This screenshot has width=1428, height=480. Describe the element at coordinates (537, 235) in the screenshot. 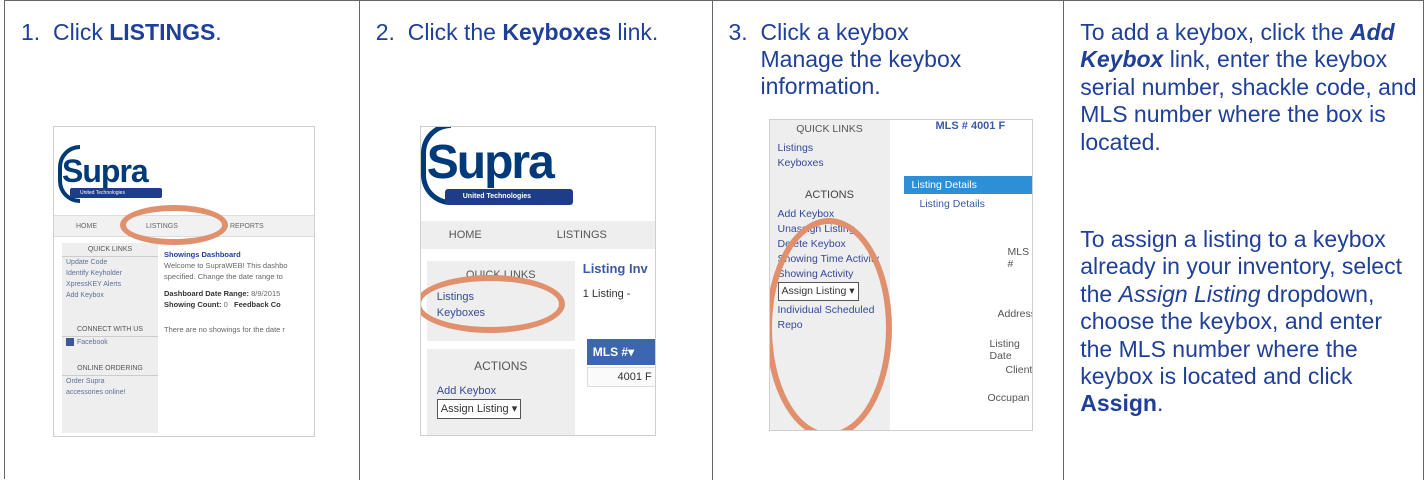

I see `top-nav: HOME LISTINGS` at that location.